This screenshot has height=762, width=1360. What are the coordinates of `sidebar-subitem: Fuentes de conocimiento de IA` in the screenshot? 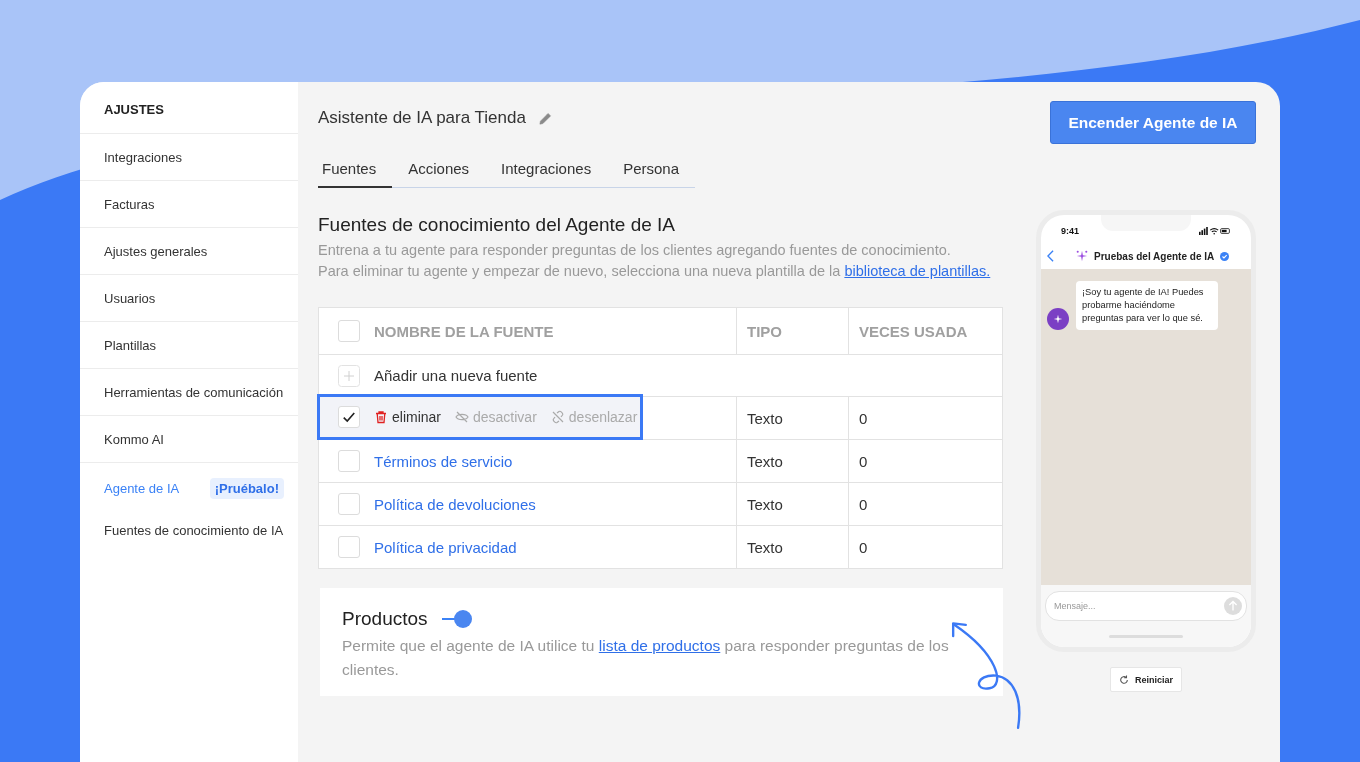 It's located at (194, 530).